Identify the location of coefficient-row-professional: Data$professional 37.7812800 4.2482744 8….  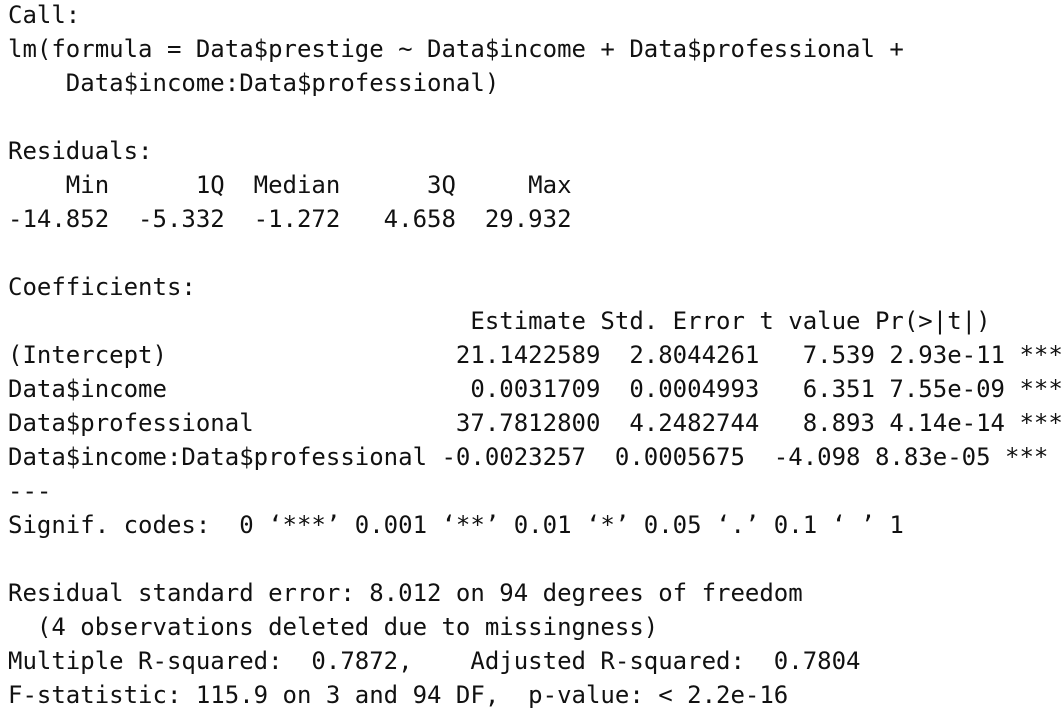
(535, 423).